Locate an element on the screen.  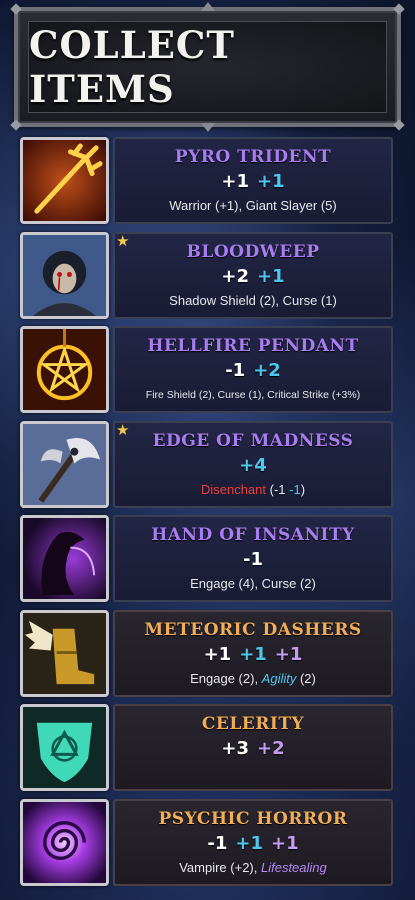
winged-boots-icon is located at coordinates (64, 653).